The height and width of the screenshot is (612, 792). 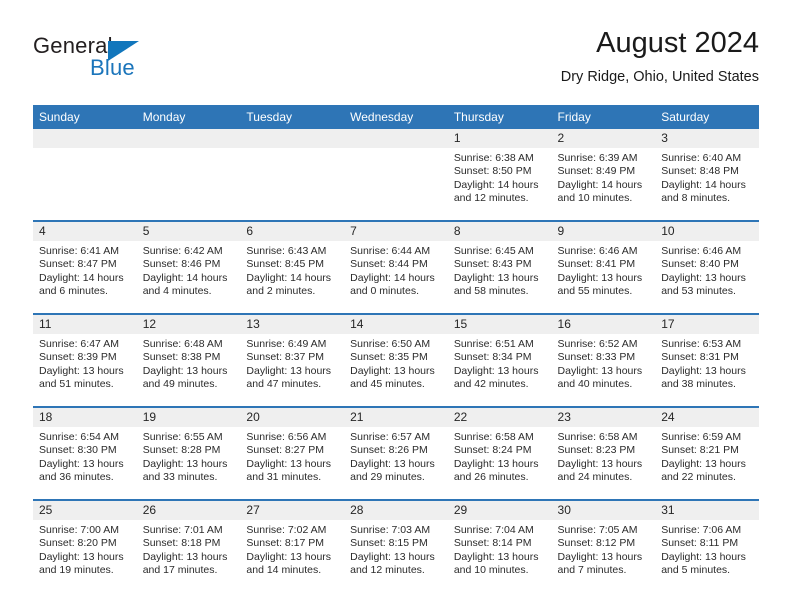 I want to click on page-subtitle: Dry Ridge, Ohio, United States, so click(x=659, y=76).